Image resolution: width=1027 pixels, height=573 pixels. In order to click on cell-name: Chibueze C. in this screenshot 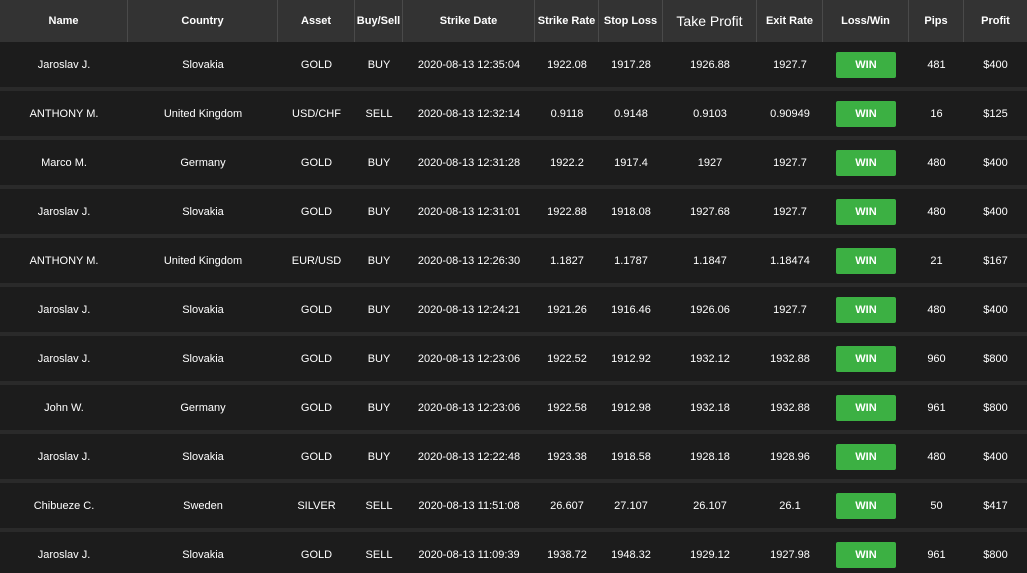, I will do `click(64, 505)`.